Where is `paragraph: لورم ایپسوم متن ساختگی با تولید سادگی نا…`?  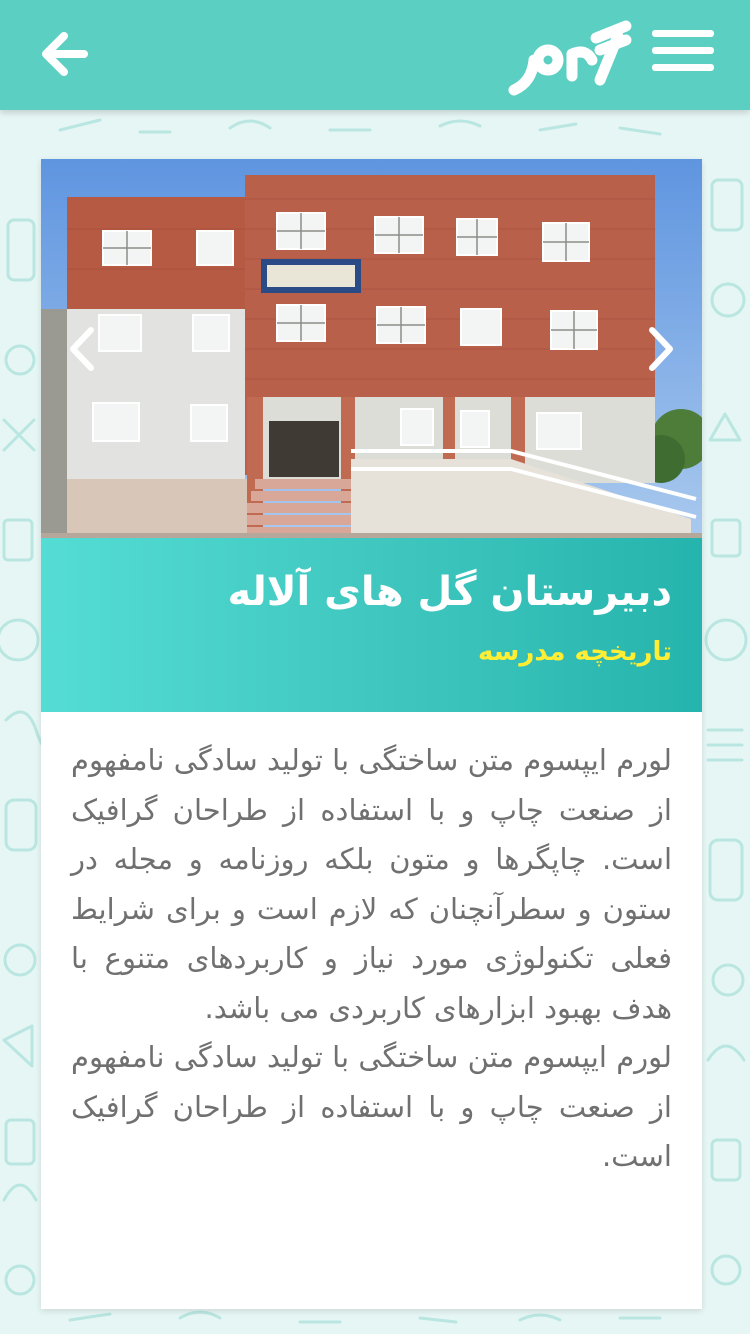 paragraph: لورم ایپسوم متن ساختگی با تولید سادگی نا… is located at coordinates (371, 1106).